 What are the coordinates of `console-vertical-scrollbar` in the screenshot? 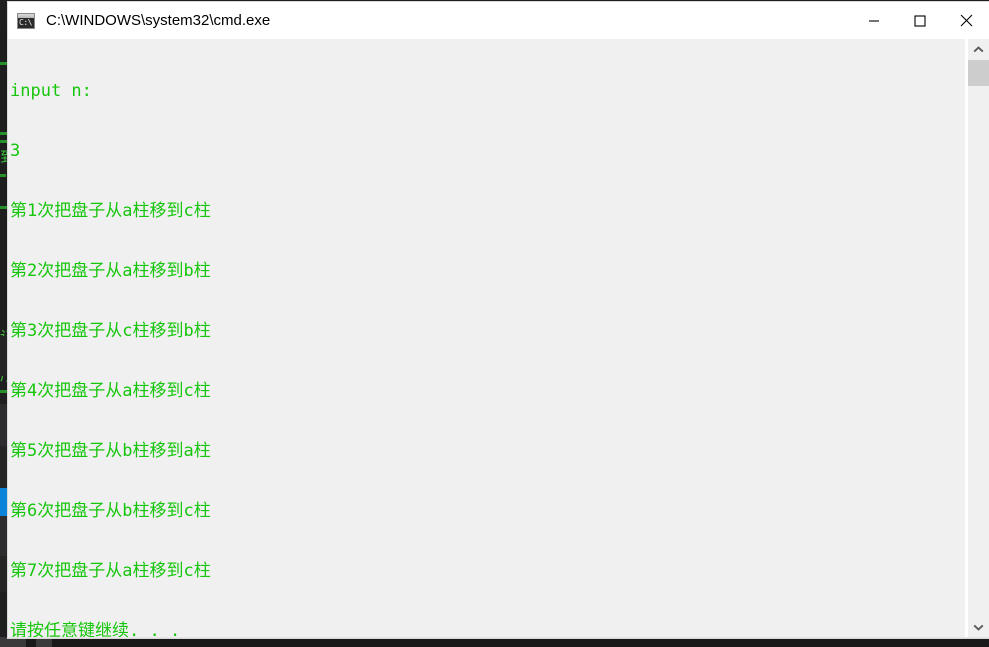 It's located at (977, 338).